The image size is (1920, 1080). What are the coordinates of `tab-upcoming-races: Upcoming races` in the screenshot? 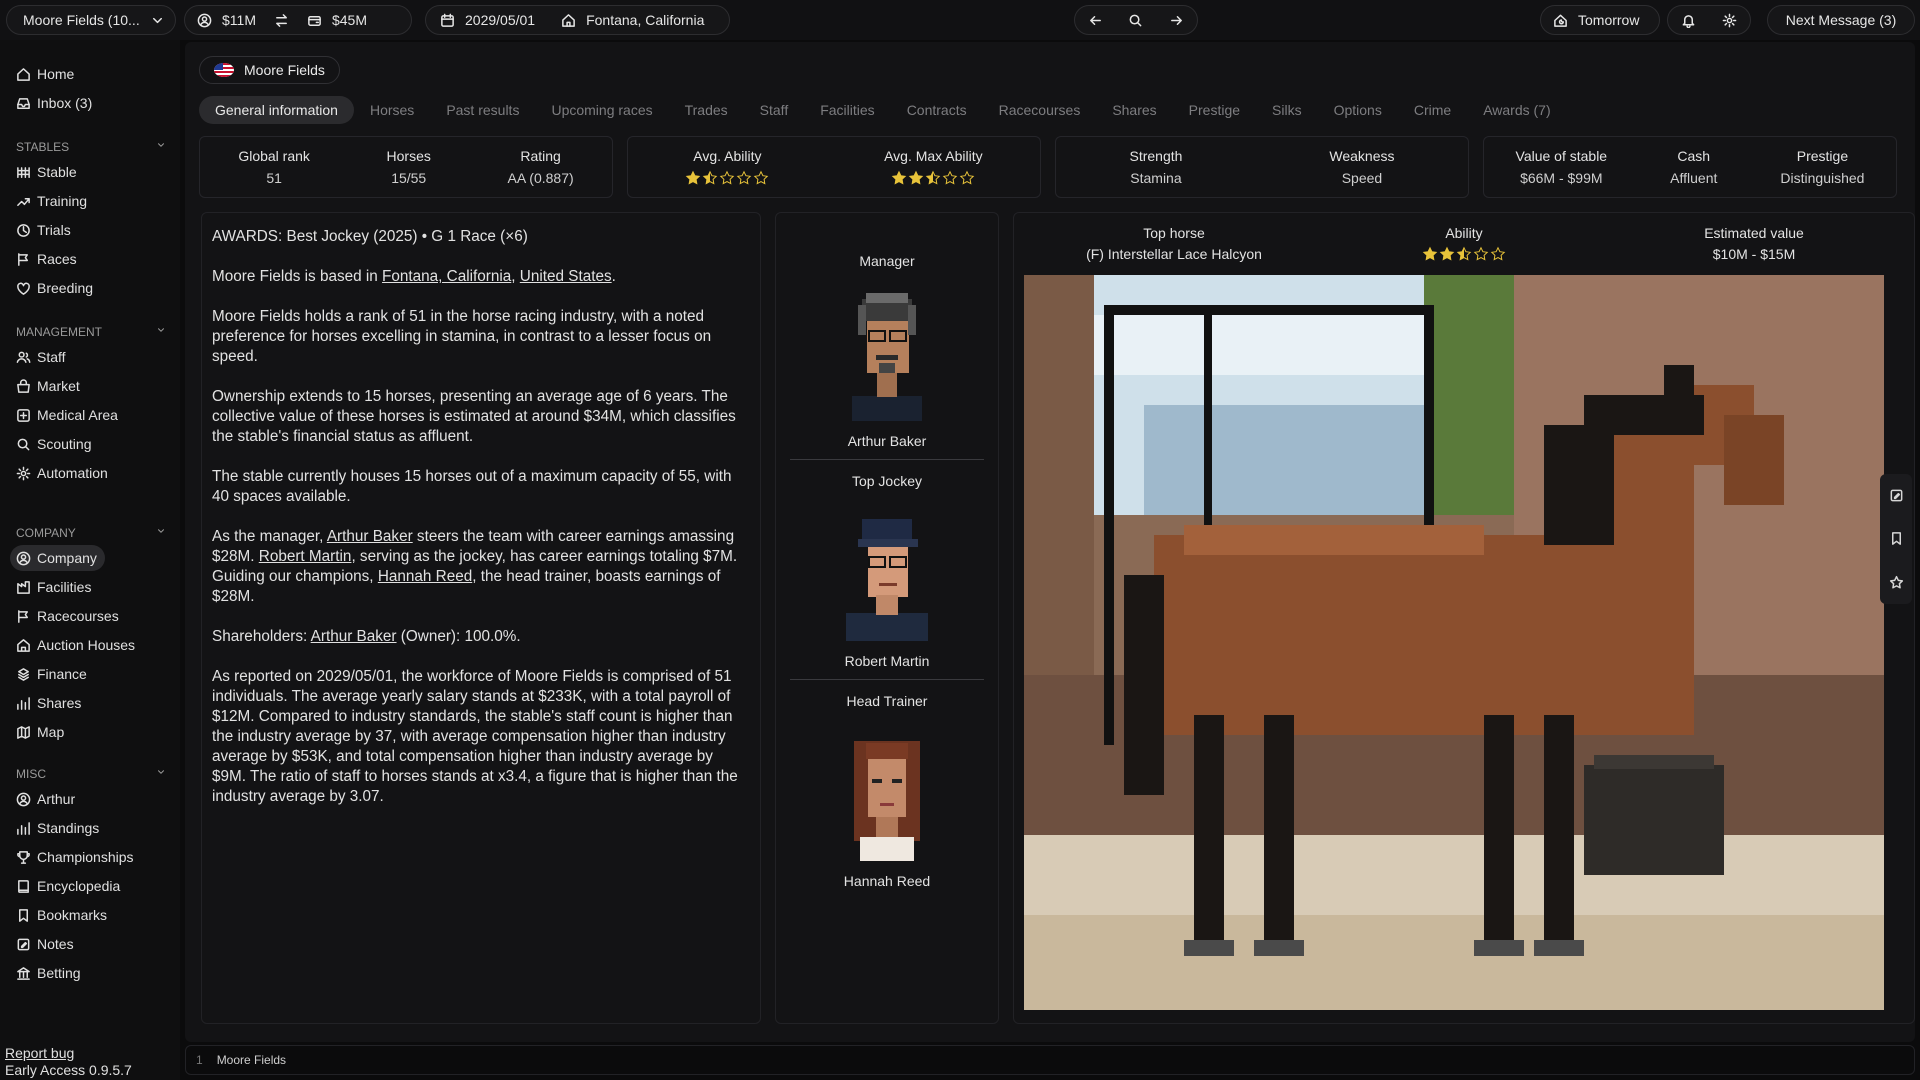 It's located at (601, 110).